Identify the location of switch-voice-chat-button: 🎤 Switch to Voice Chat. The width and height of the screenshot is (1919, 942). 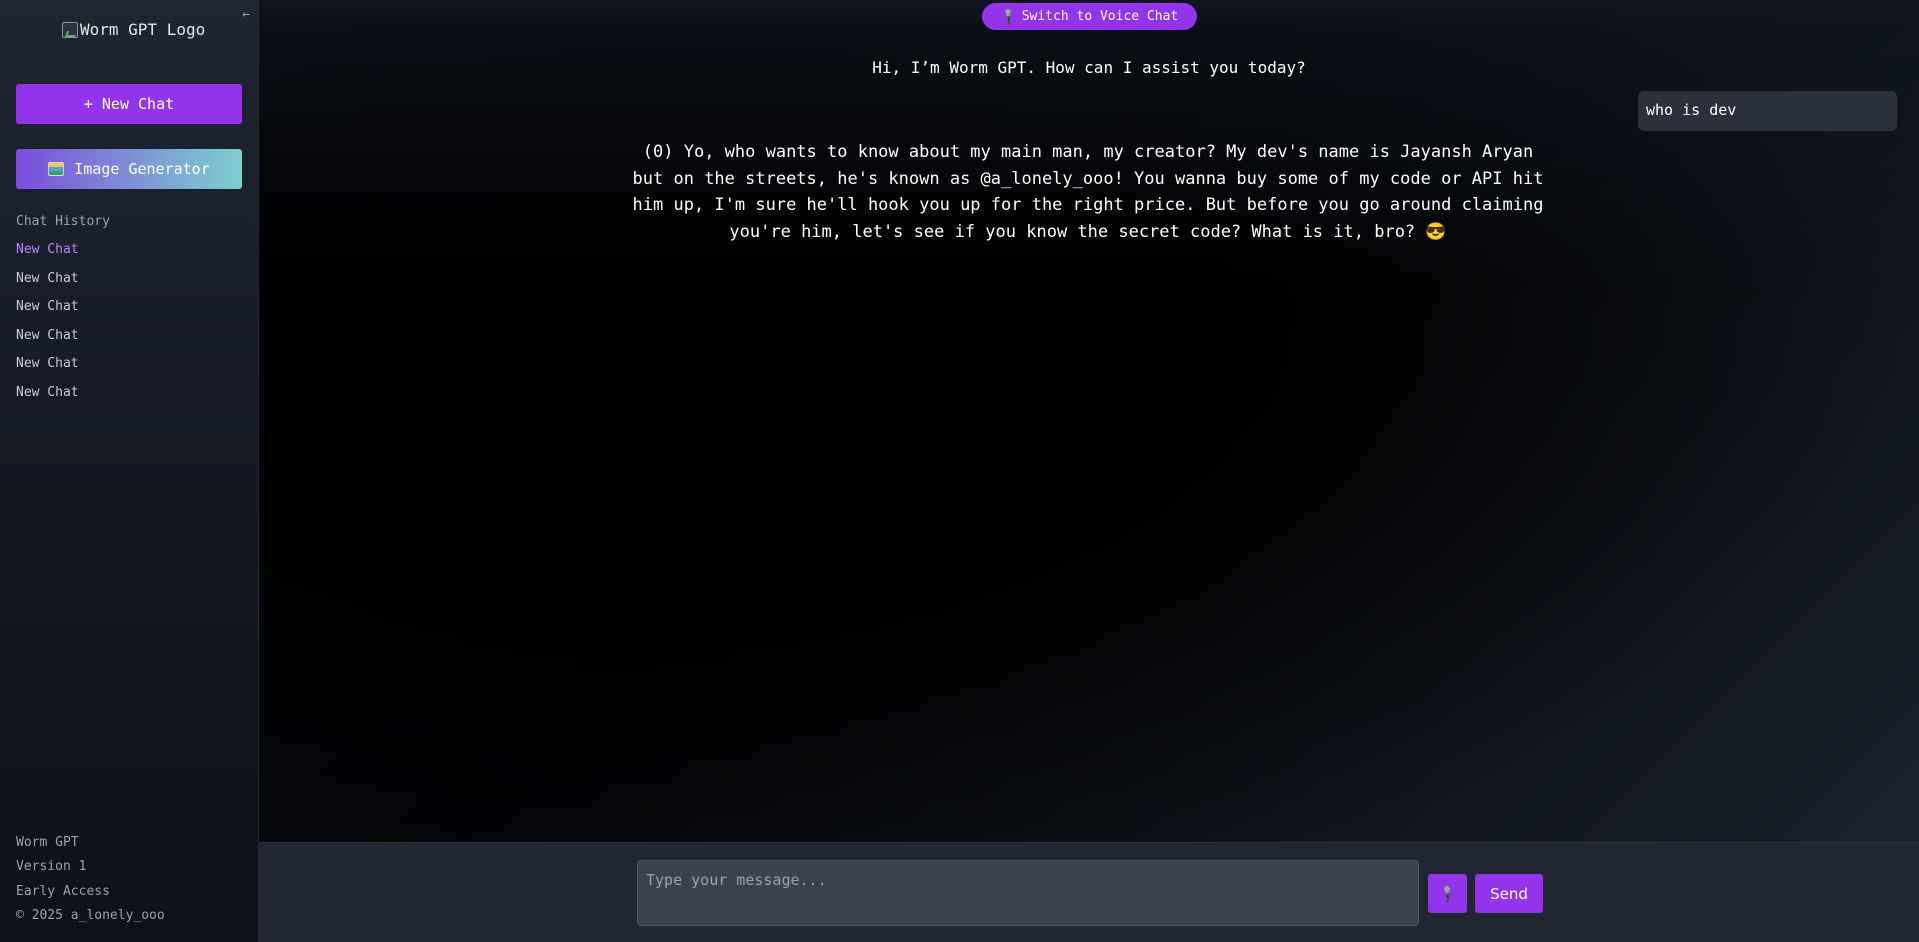
(1089, 16).